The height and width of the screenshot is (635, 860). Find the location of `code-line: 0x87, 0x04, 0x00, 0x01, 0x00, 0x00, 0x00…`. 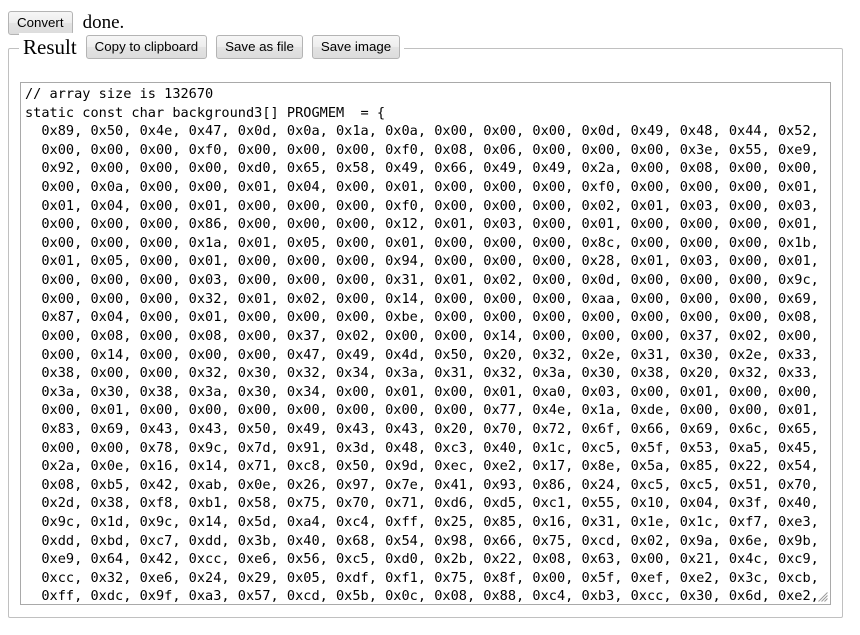

code-line: 0x87, 0x04, 0x00, 0x01, 0x00, 0x00, 0x00… is located at coordinates (422, 317).